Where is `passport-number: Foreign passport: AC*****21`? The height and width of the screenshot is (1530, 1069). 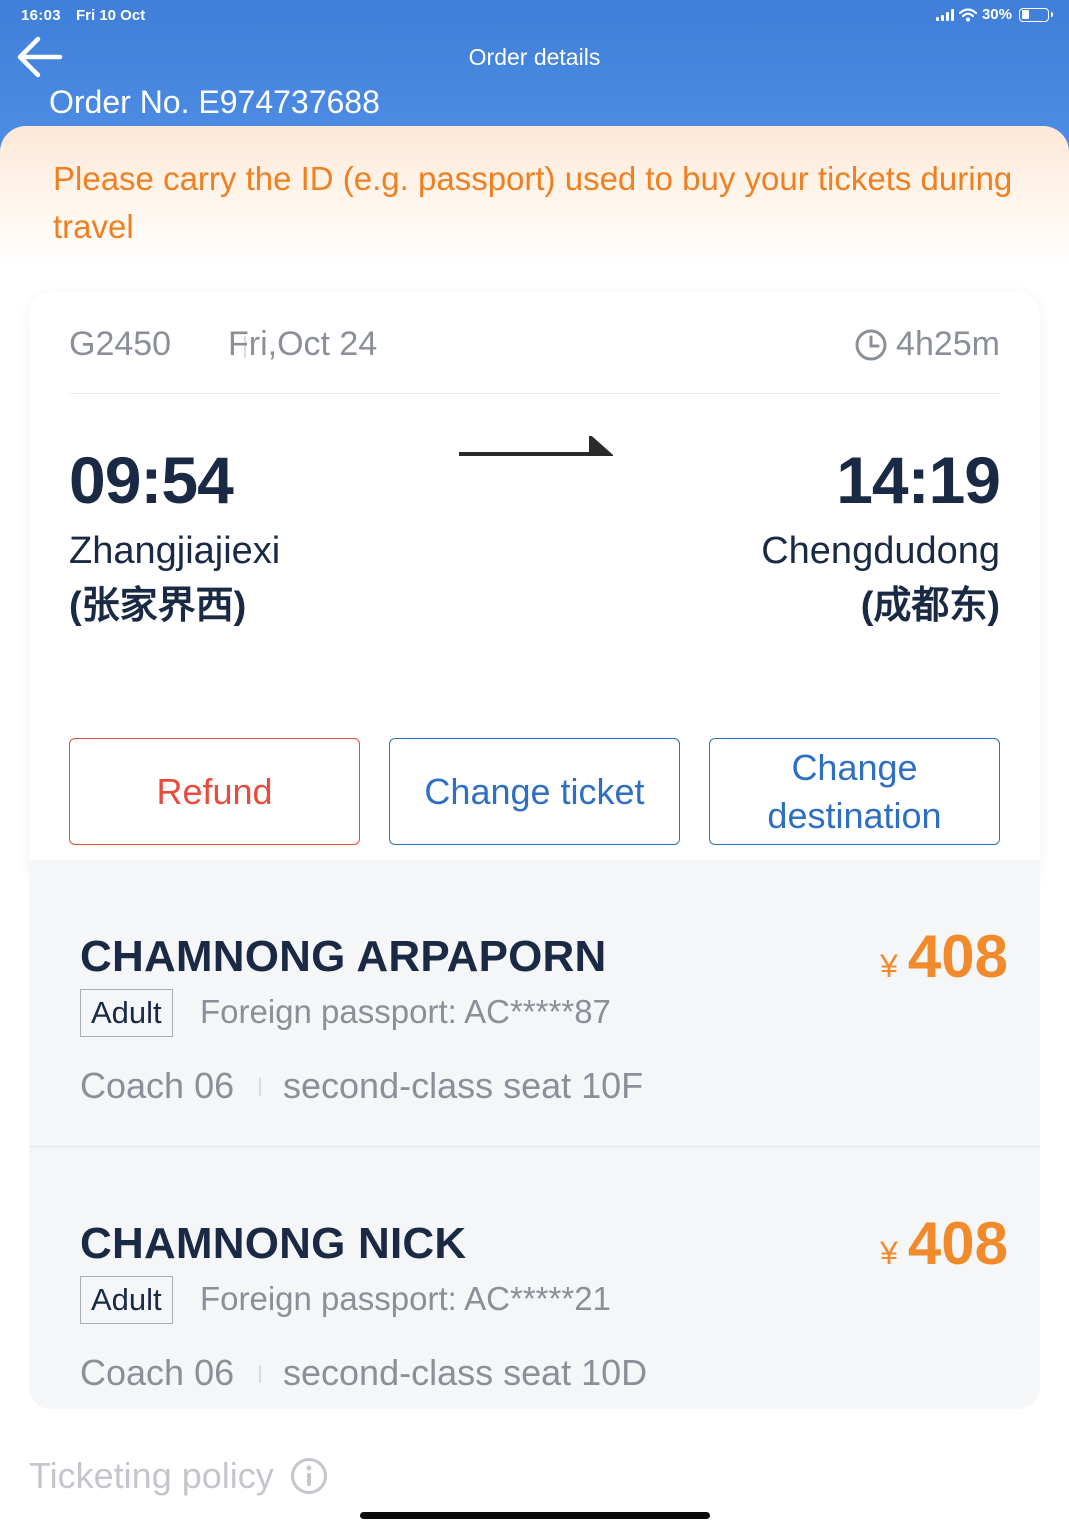 passport-number: Foreign passport: AC*****21 is located at coordinates (405, 1298).